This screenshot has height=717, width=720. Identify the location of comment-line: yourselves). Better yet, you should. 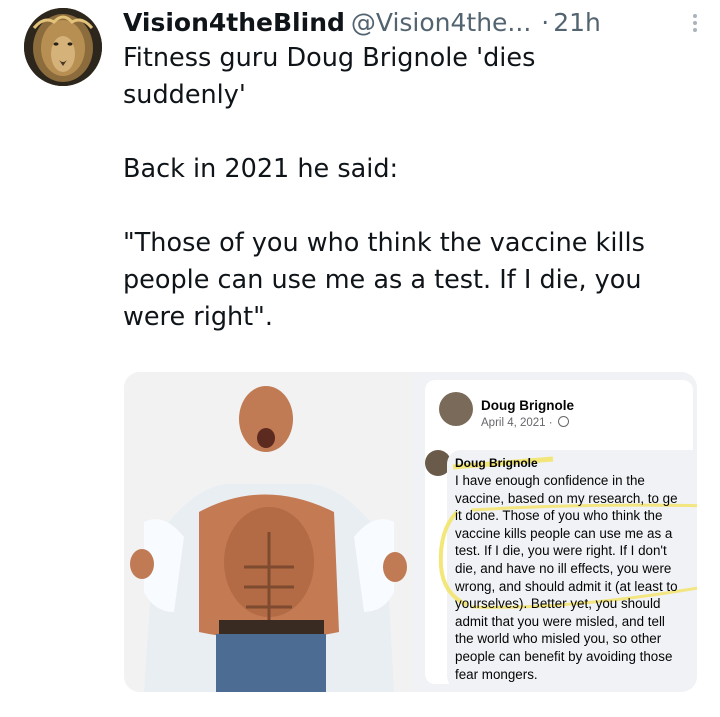
(558, 604).